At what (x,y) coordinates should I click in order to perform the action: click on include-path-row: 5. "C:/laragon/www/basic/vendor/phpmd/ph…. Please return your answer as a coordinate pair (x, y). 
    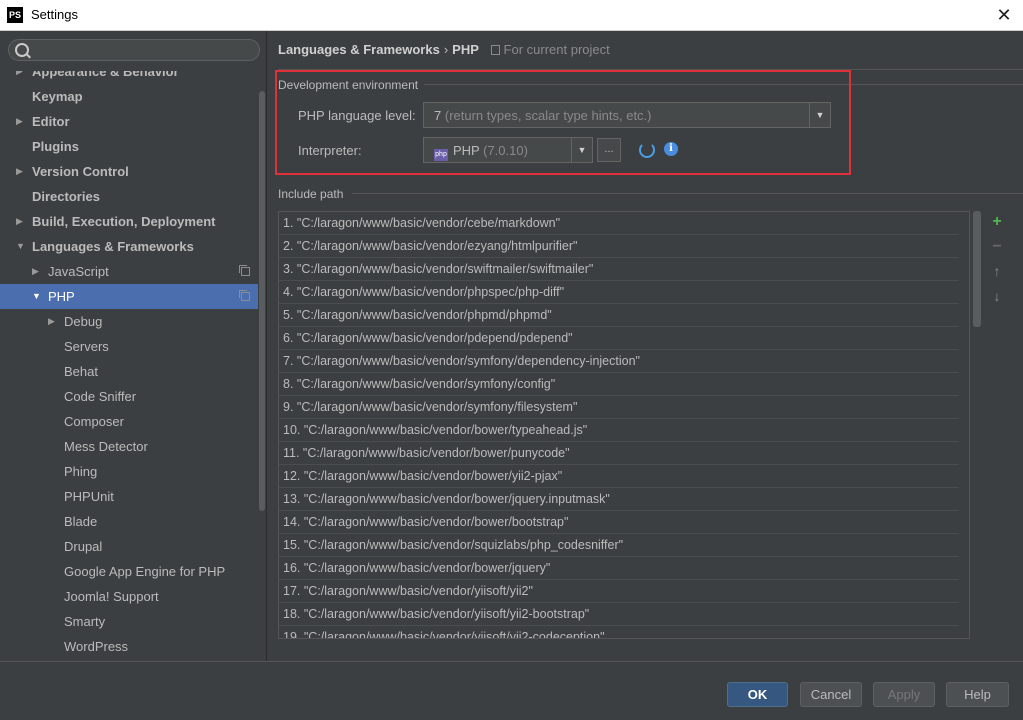
    Looking at the image, I should click on (619, 315).